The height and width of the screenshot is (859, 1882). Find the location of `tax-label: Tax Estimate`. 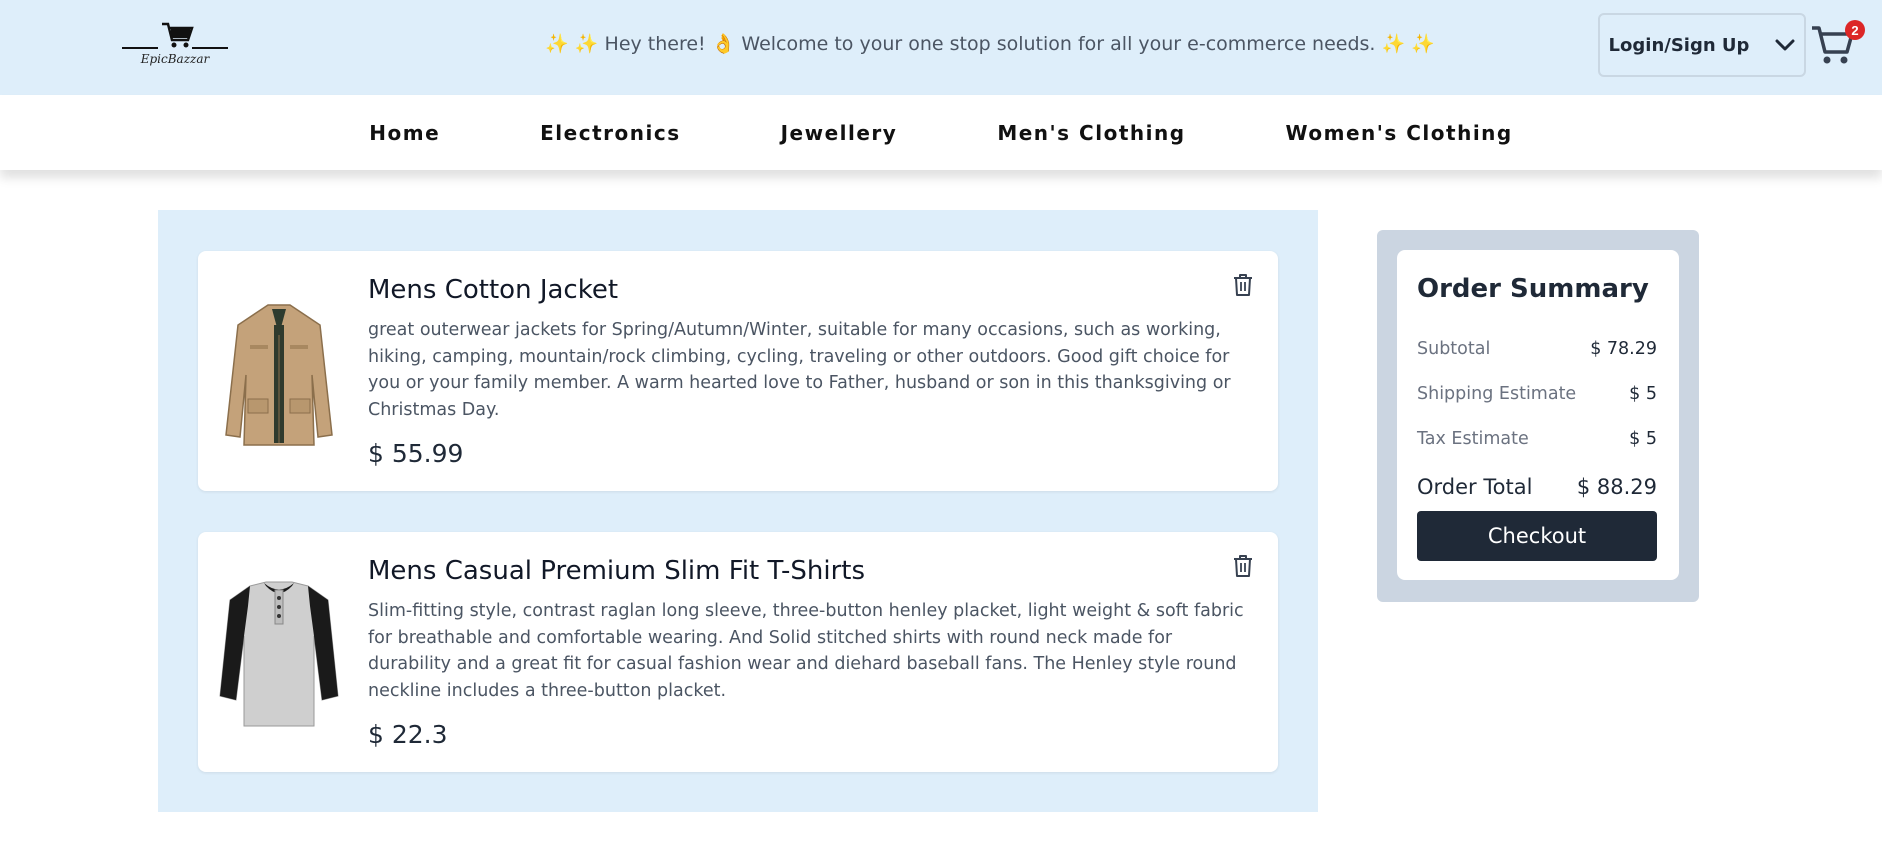

tax-label: Tax Estimate is located at coordinates (1473, 439).